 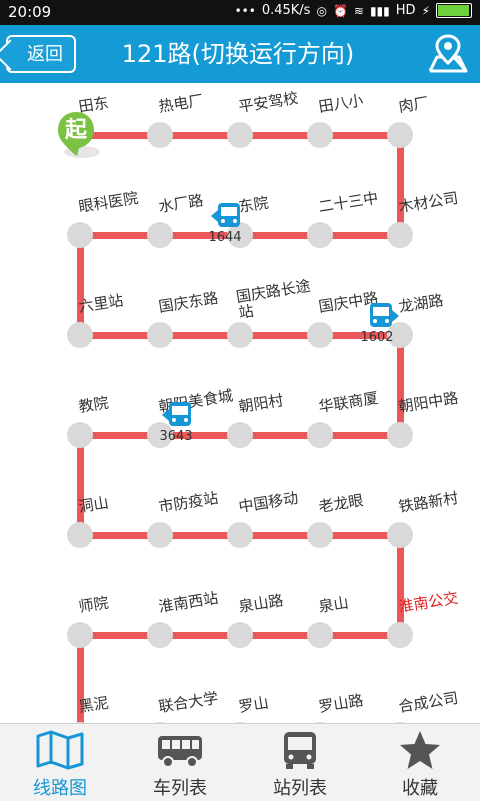 I want to click on bus-marker: 1644, so click(x=225, y=224).